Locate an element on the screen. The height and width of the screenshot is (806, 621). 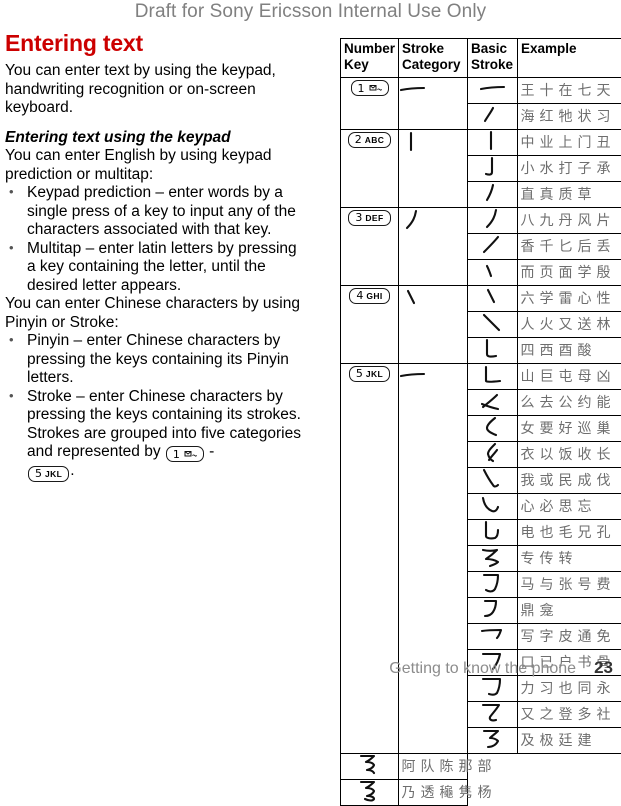
column-header-number-key: Number Key is located at coordinates (370, 58).